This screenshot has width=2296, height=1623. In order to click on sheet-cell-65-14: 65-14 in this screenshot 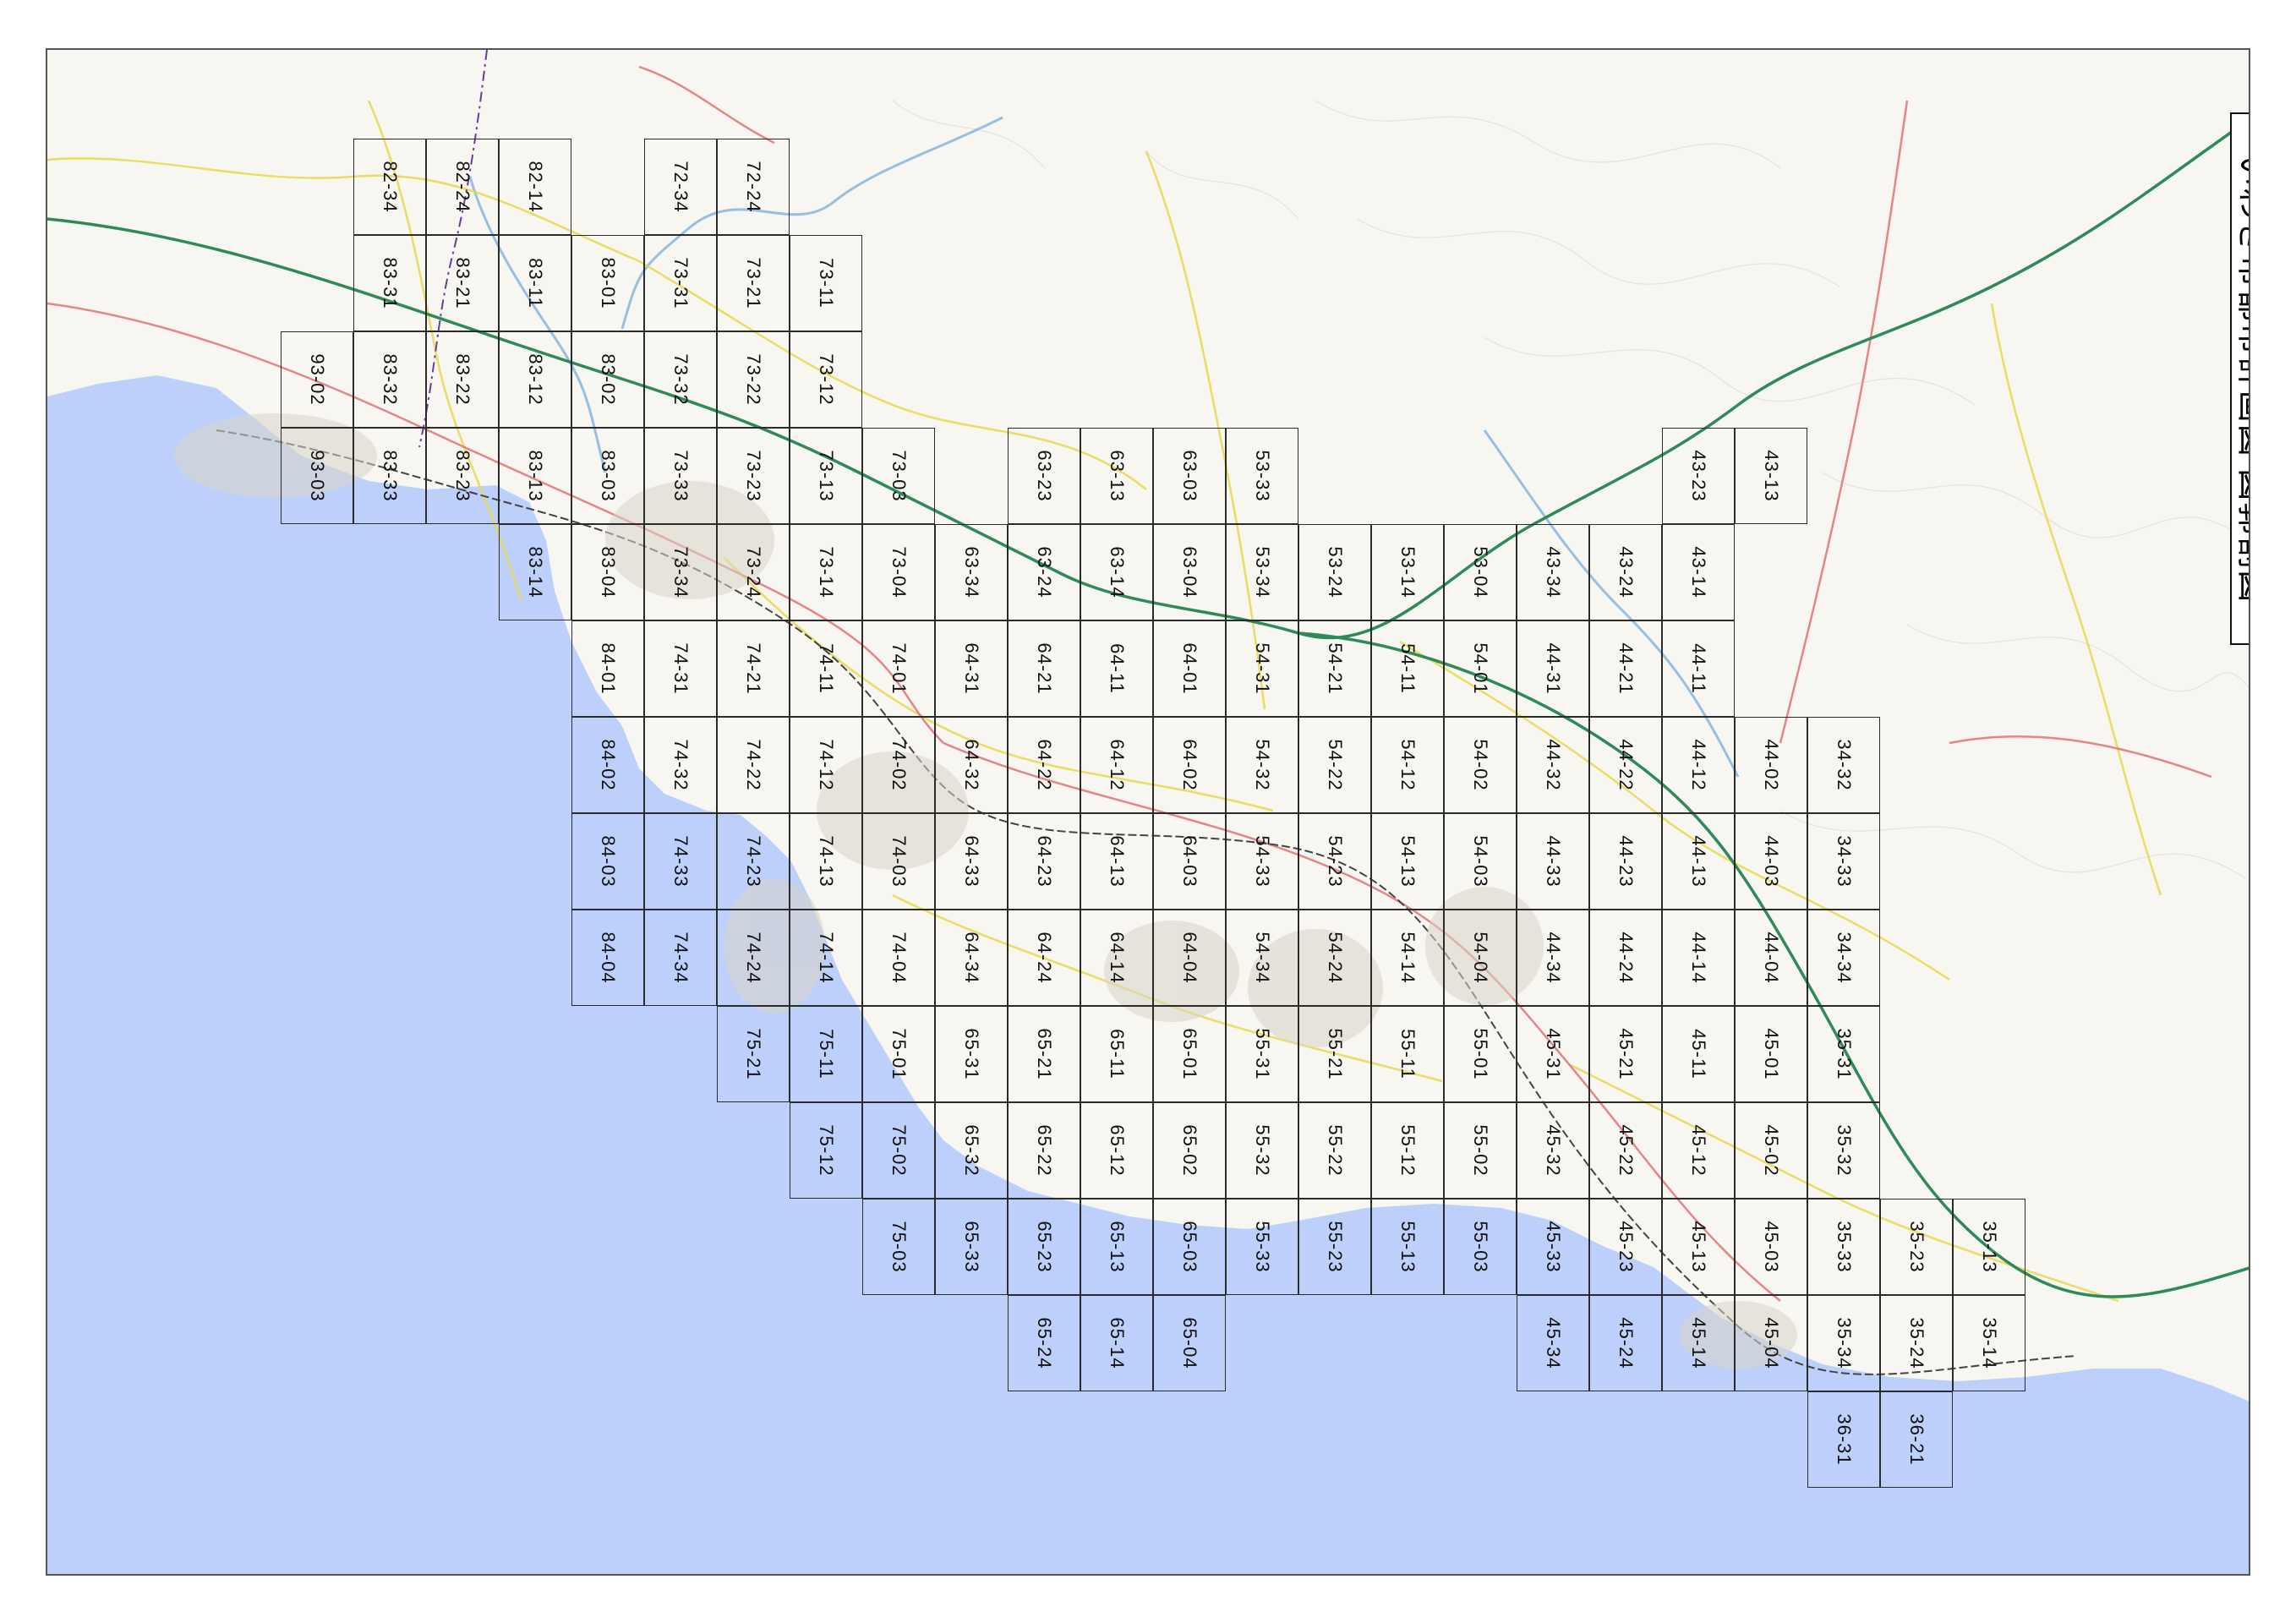, I will do `click(1116, 1343)`.